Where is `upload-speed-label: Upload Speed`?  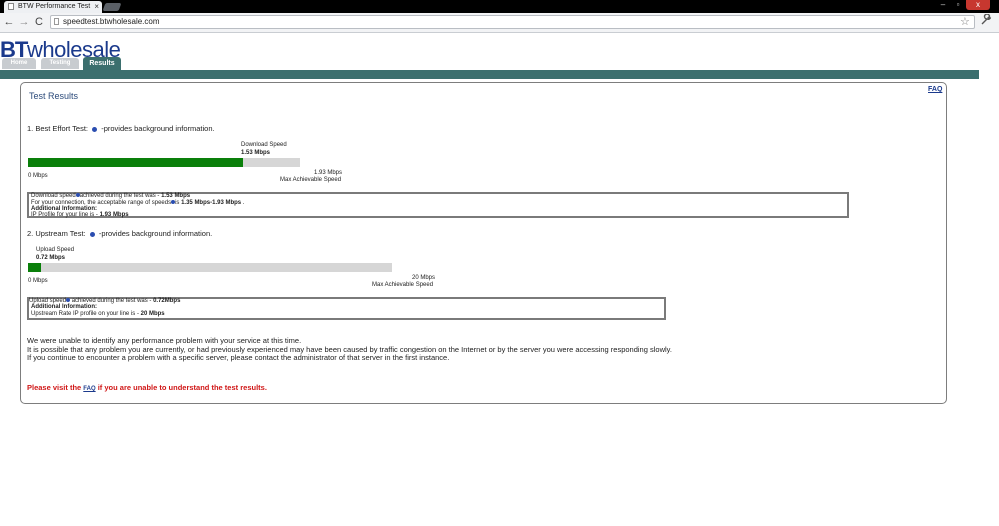 upload-speed-label: Upload Speed is located at coordinates (55, 250).